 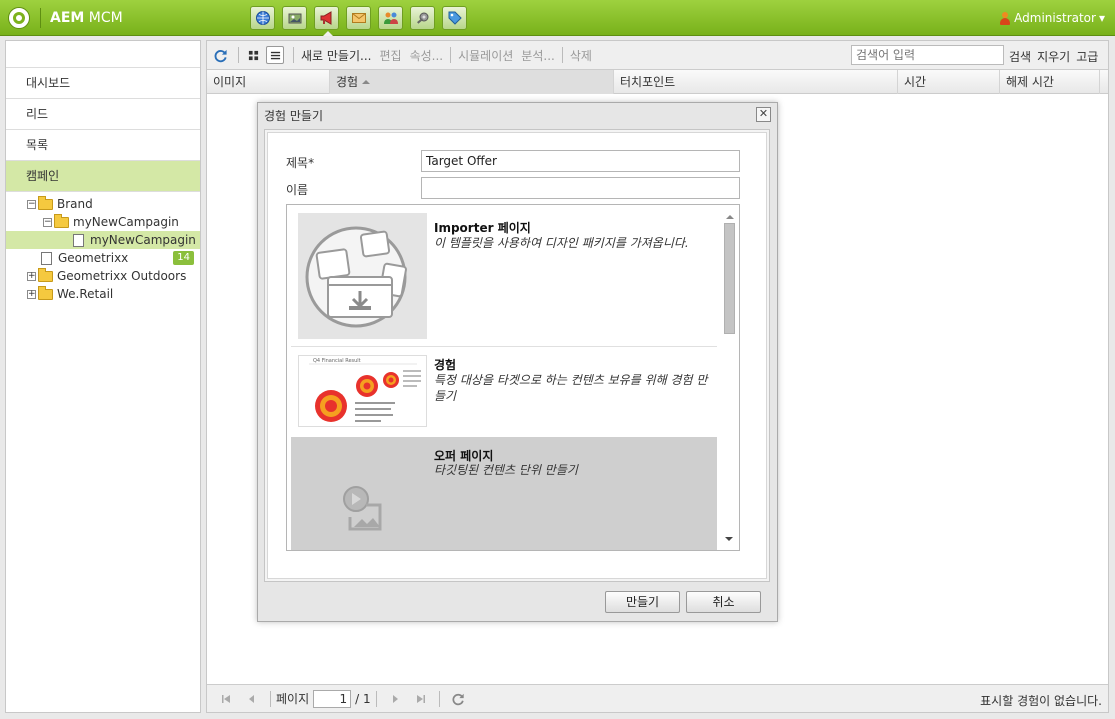 I want to click on tree-node-geometrixx: Geometrixx 14, so click(x=103, y=258).